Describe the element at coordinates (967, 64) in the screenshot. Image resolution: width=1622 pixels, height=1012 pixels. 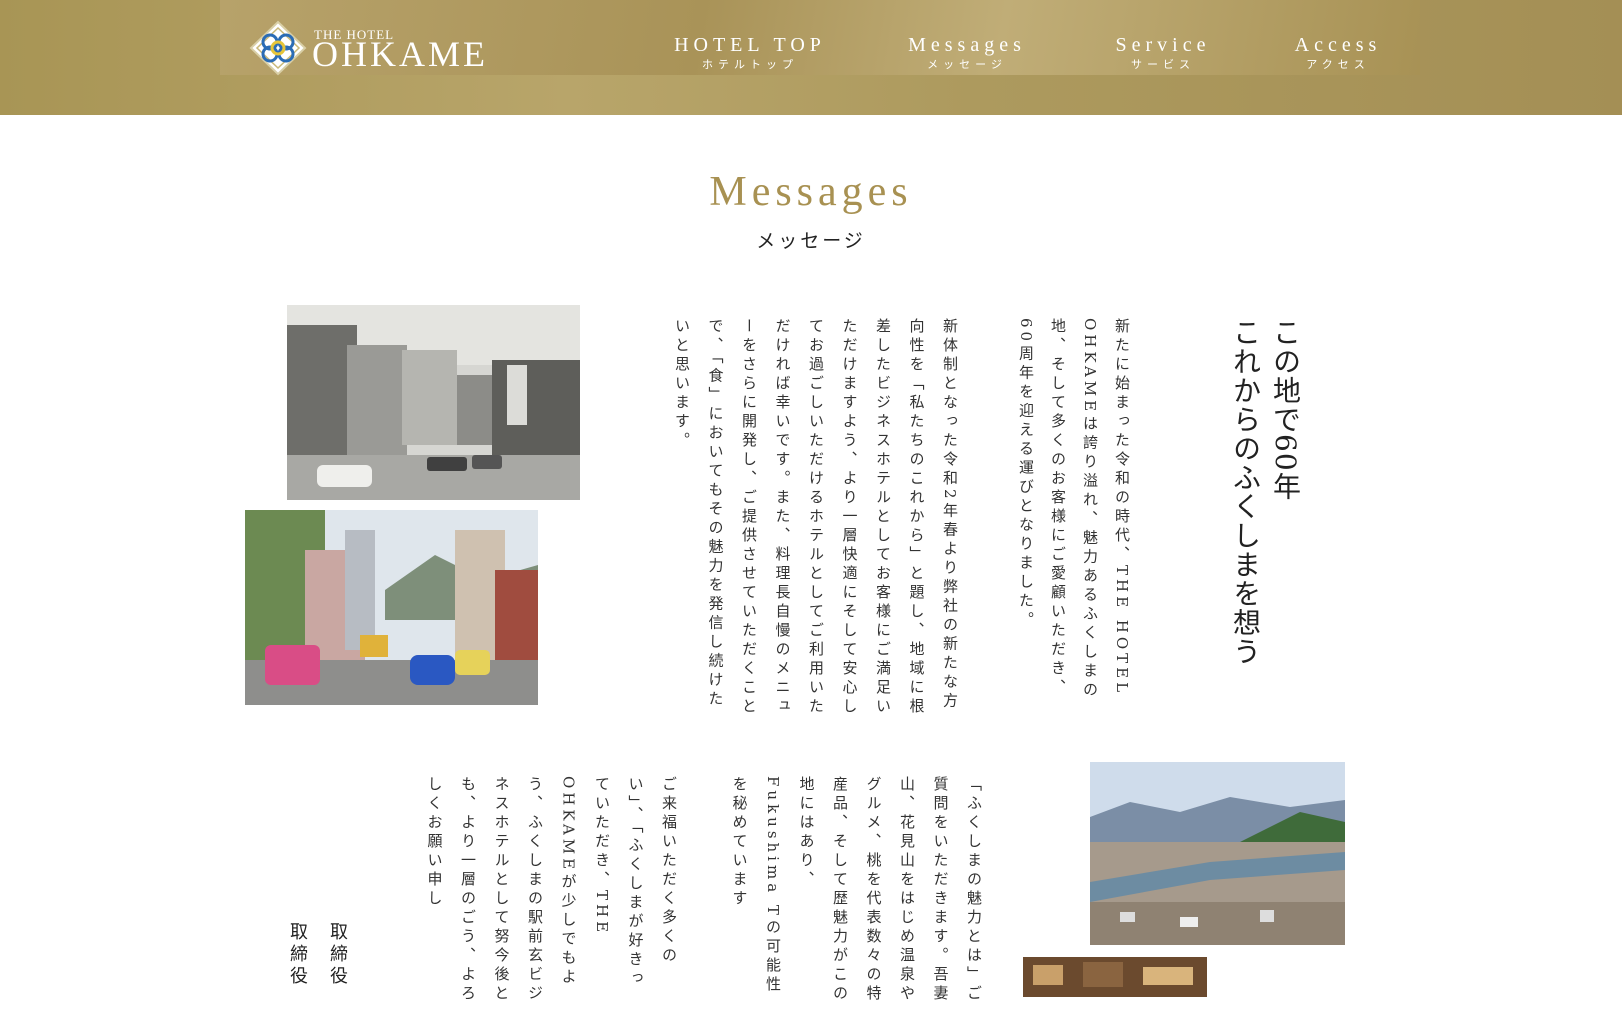
I see `nav-label-ja: メッセージ` at that location.